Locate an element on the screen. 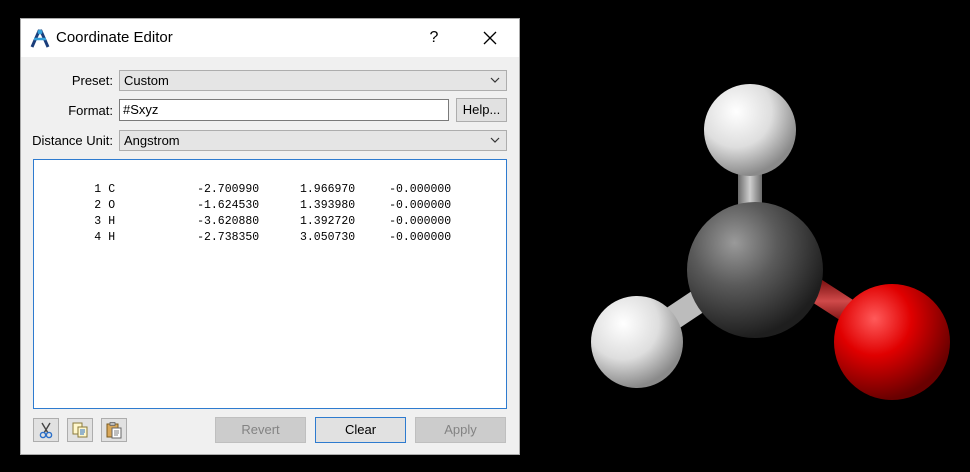 This screenshot has height=472, width=970. copy-button is located at coordinates (80, 430).